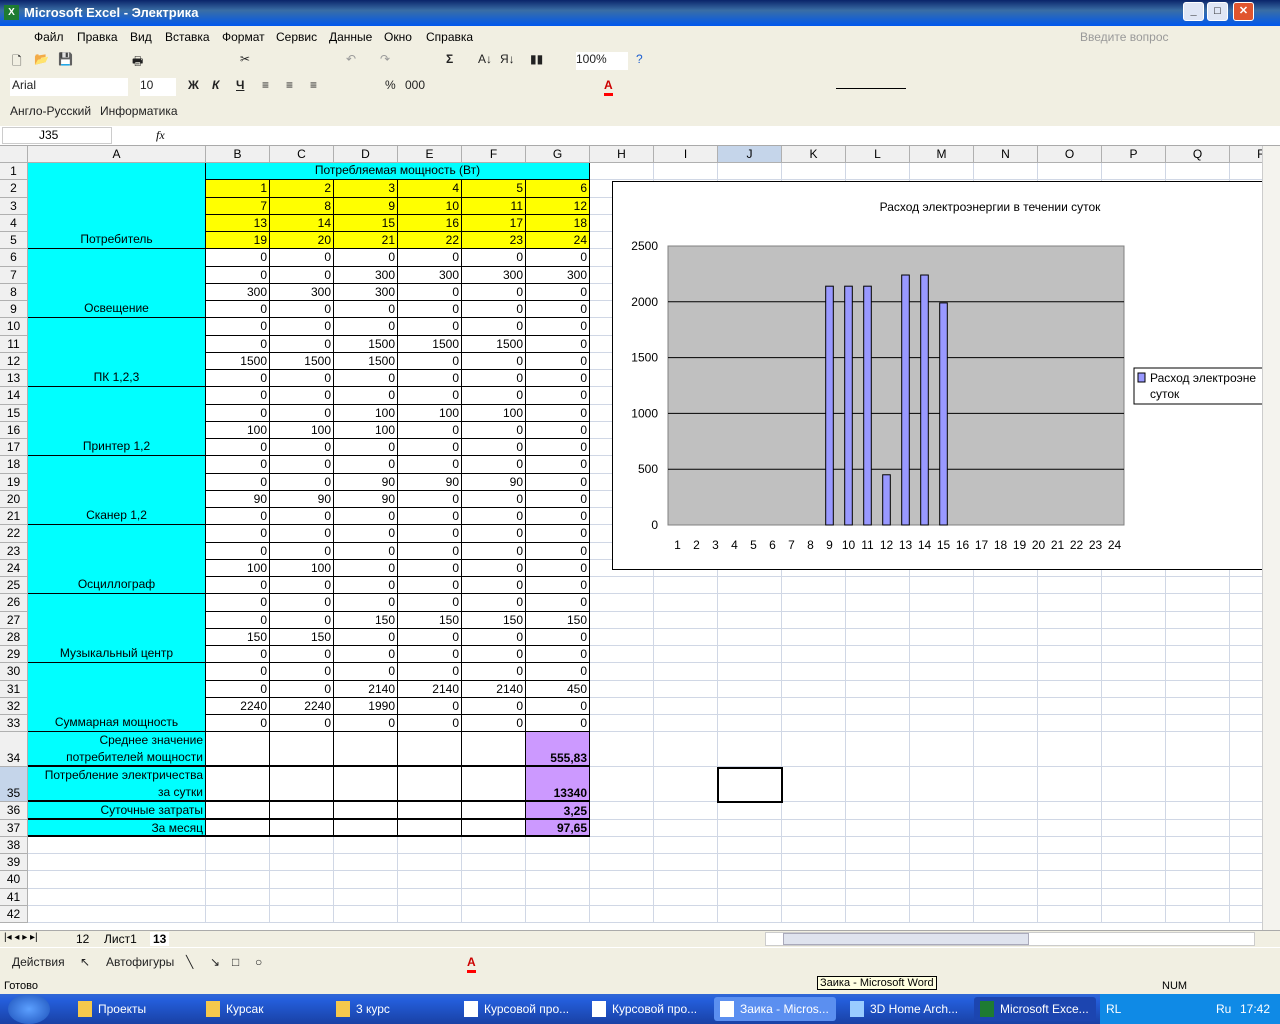 This screenshot has width=1280, height=1024. What do you see at coordinates (507, 61) in the screenshot?
I see `sort-desc-icon: Я↓` at bounding box center [507, 61].